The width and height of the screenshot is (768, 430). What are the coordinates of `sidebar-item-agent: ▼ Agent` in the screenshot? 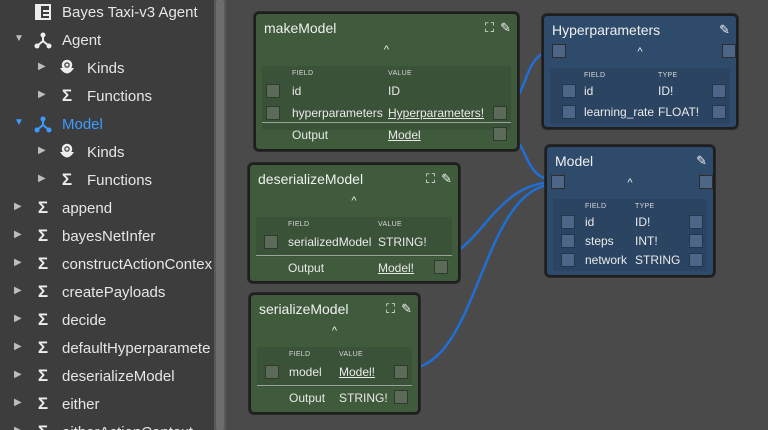 It's located at (107, 40).